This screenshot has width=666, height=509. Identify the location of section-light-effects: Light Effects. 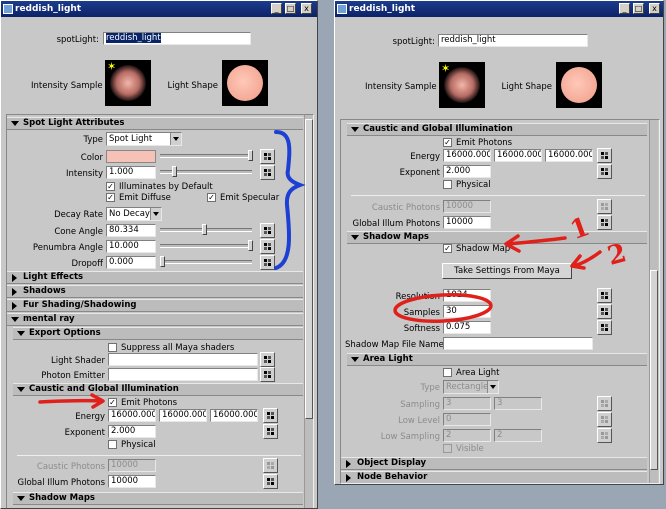
(155, 277).